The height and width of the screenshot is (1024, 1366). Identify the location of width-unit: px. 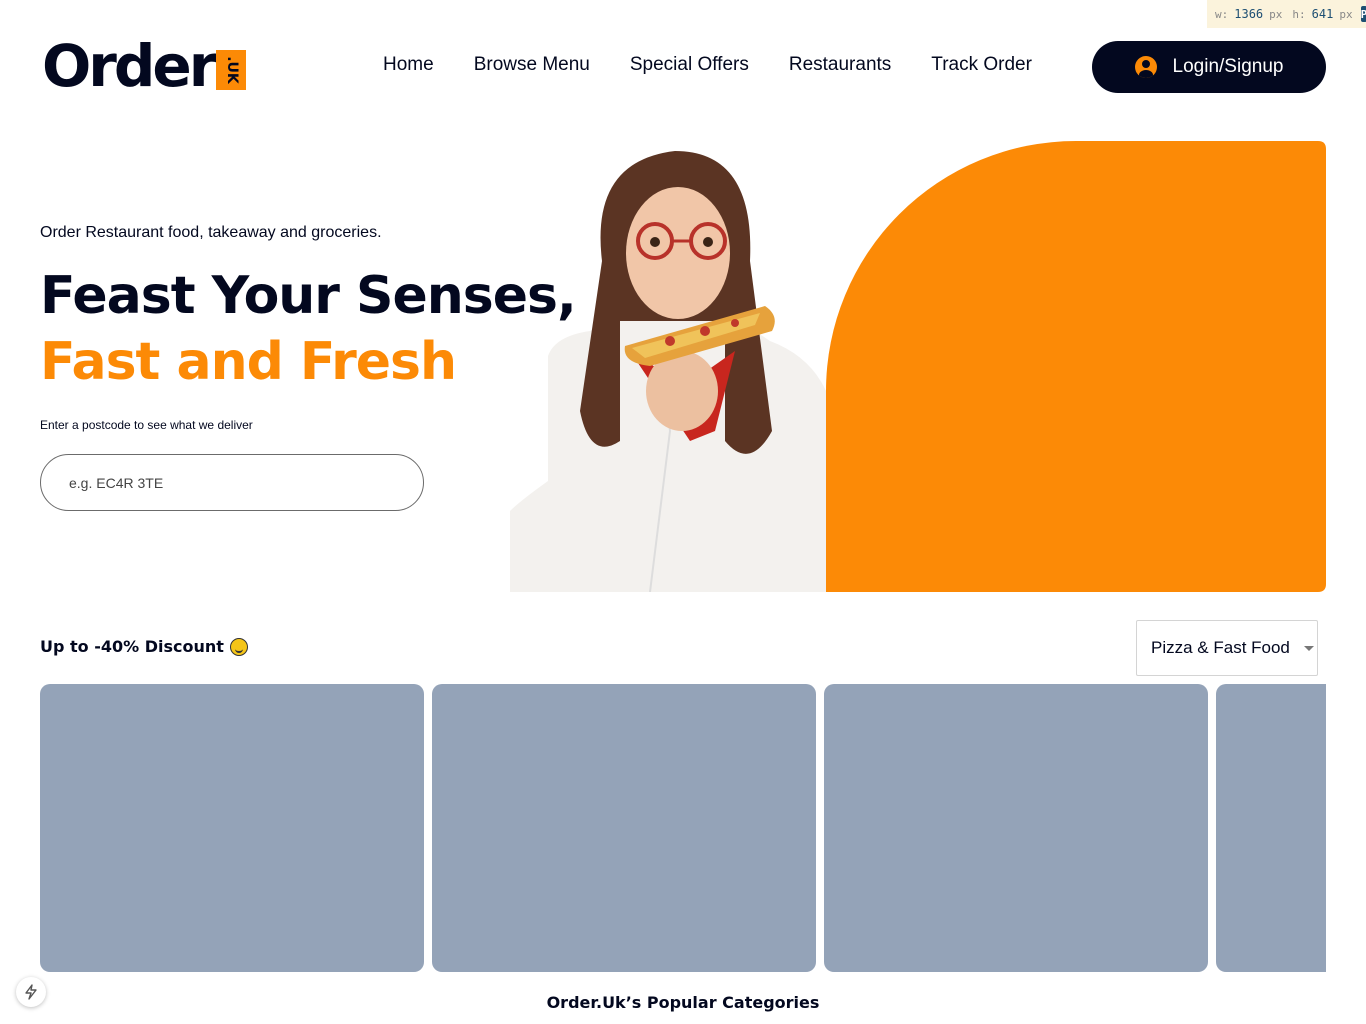
(1276, 14).